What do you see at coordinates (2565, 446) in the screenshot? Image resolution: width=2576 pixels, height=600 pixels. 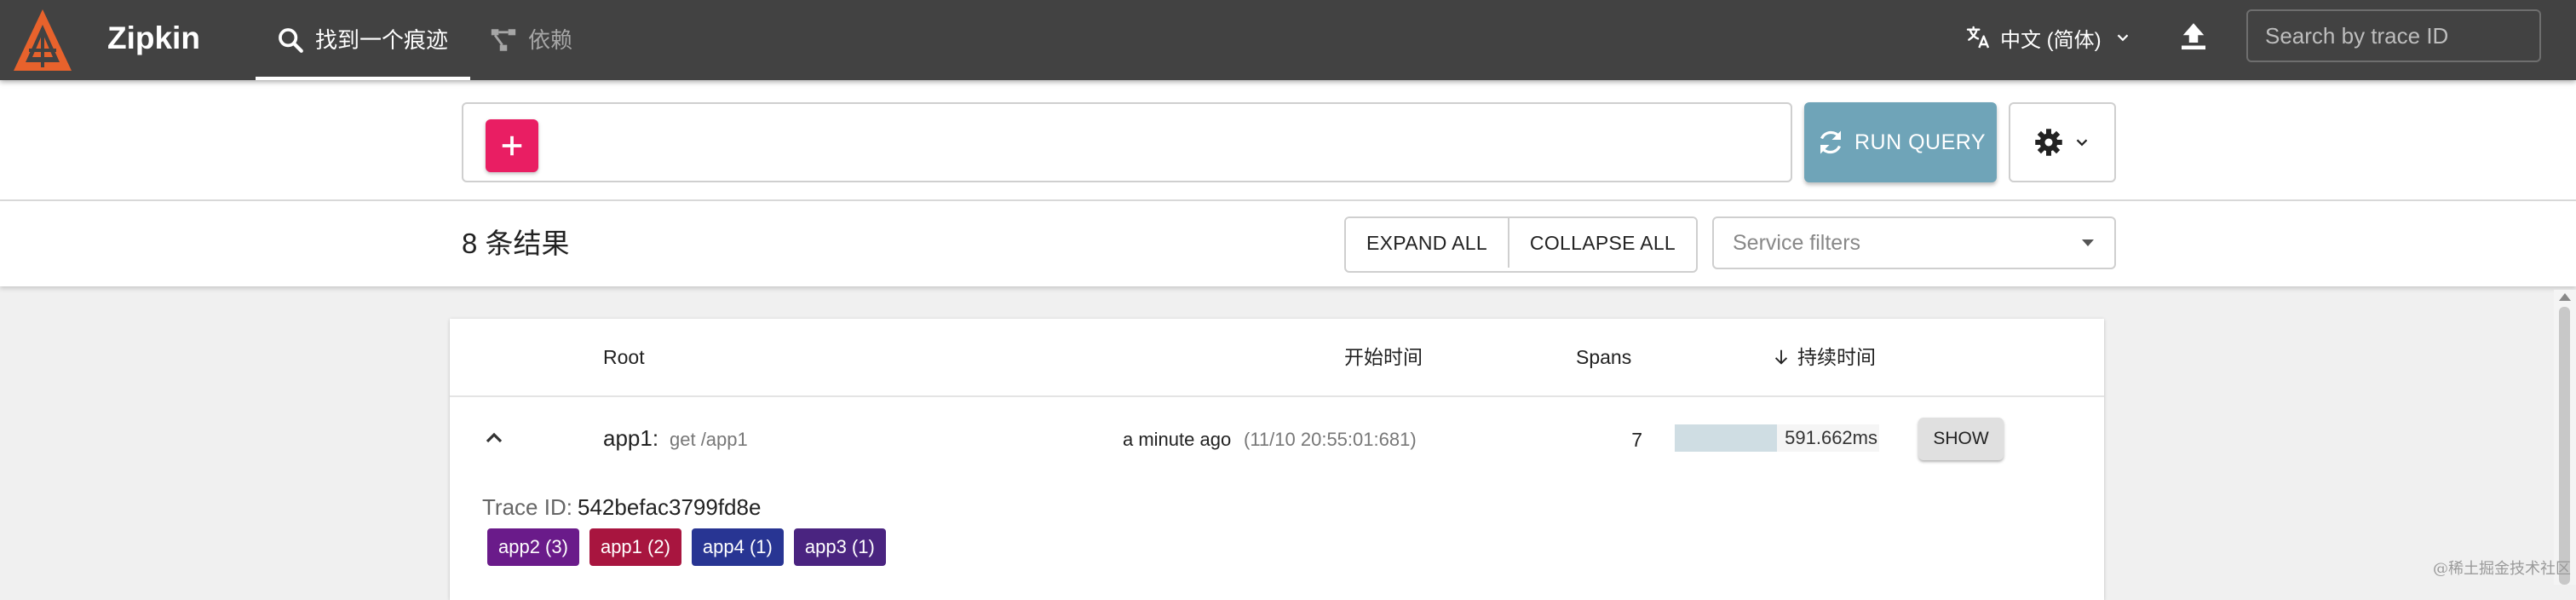 I see `scrollbar-thumb` at bounding box center [2565, 446].